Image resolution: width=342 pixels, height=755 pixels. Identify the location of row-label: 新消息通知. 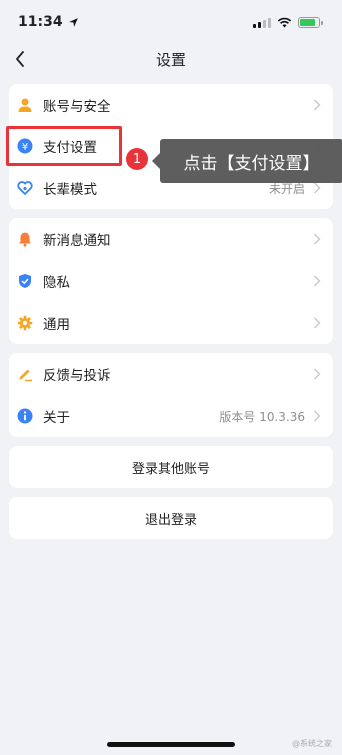
(77, 241).